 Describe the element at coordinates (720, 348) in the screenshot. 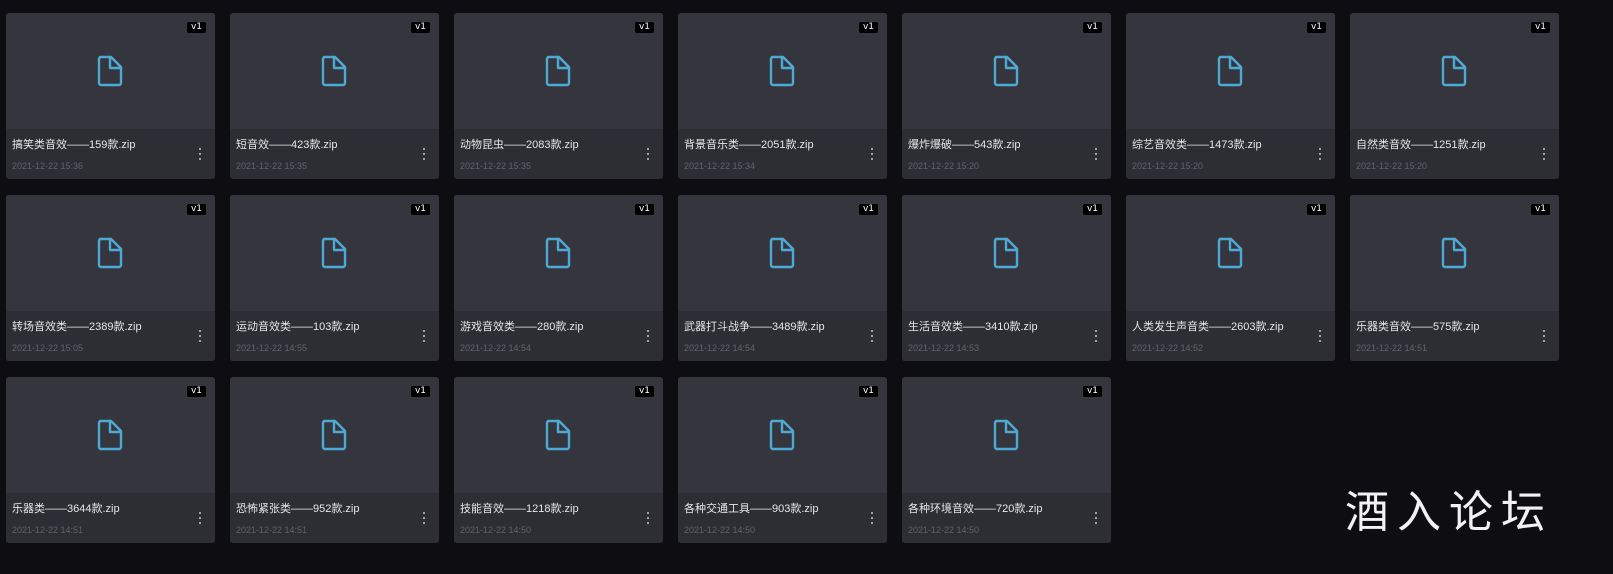

I see `file-timestamp: 2021-12-22 14:54` at that location.